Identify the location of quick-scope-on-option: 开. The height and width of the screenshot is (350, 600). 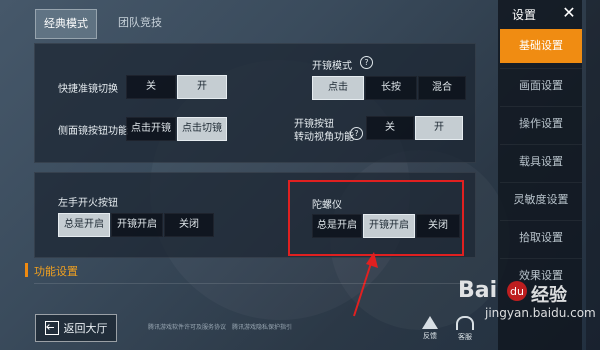
(202, 87).